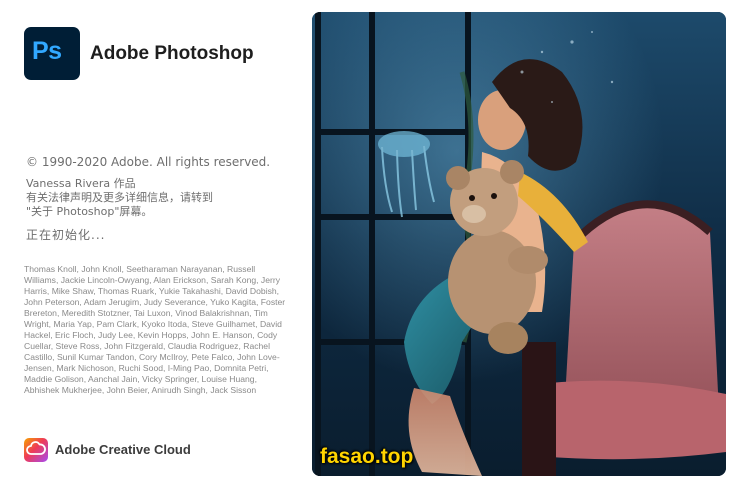 This screenshot has width=743, height=487. What do you see at coordinates (172, 53) in the screenshot?
I see `app-title: Adobe Photoshop` at bounding box center [172, 53].